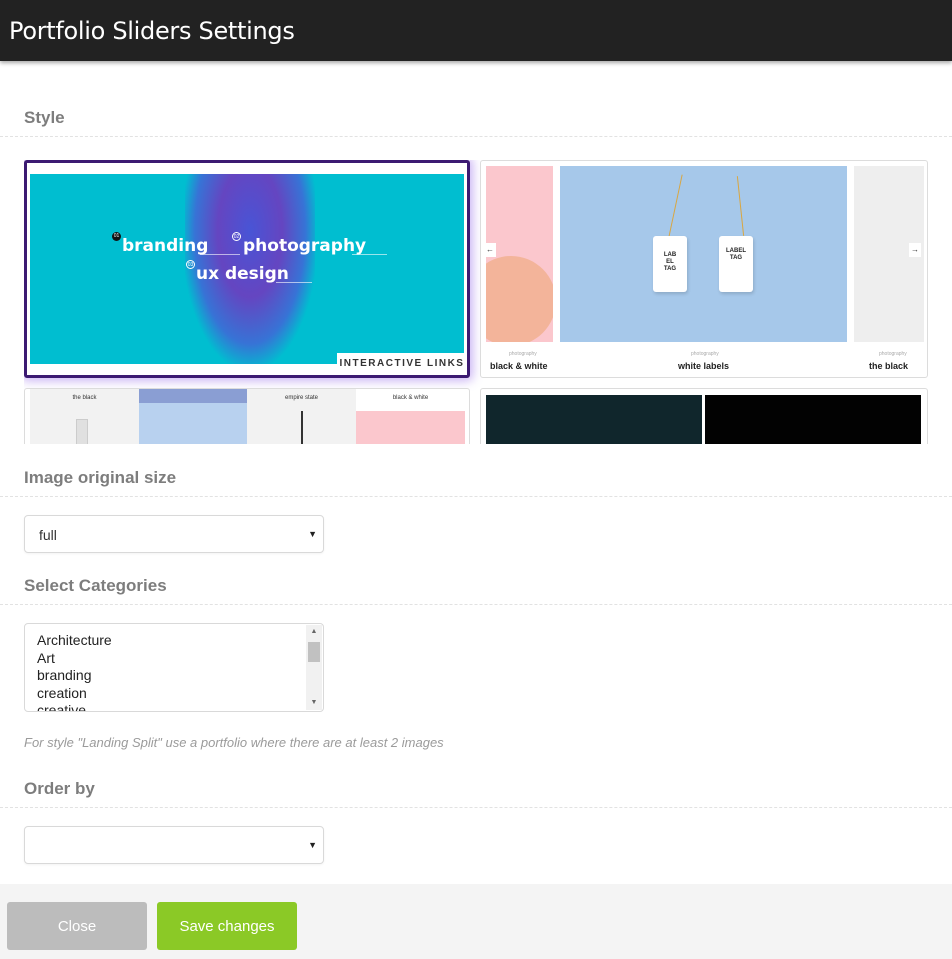 Image resolution: width=952 pixels, height=959 pixels. I want to click on style-thumb-grid: the black empire state black & white, so click(247, 416).